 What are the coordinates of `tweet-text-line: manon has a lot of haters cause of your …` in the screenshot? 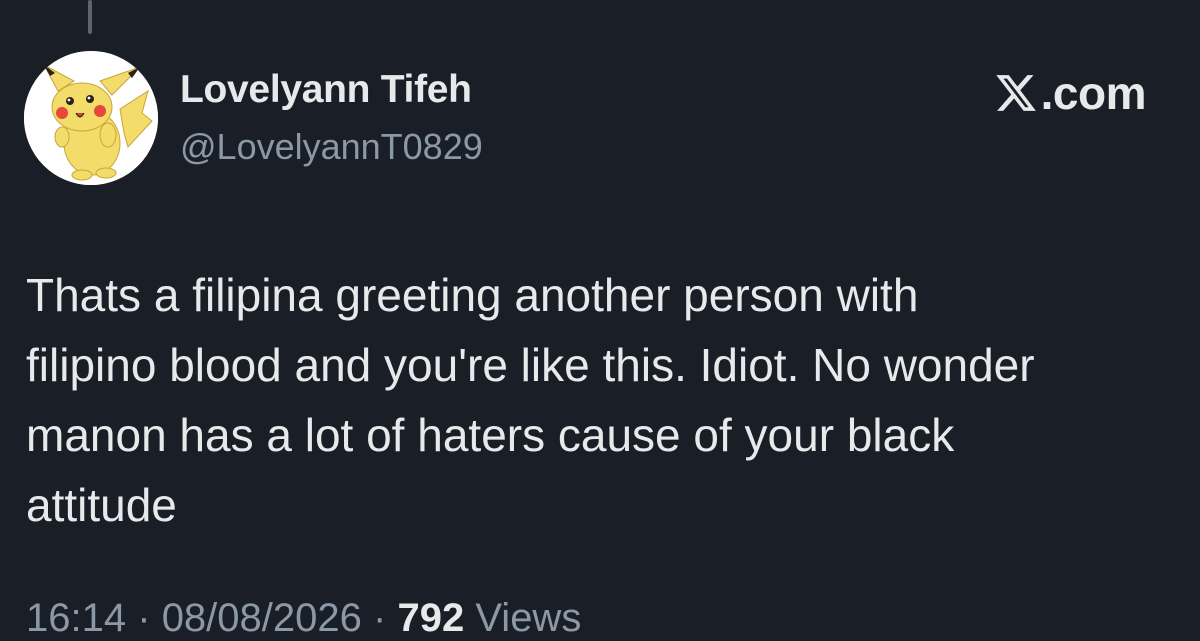 It's located at (490, 435).